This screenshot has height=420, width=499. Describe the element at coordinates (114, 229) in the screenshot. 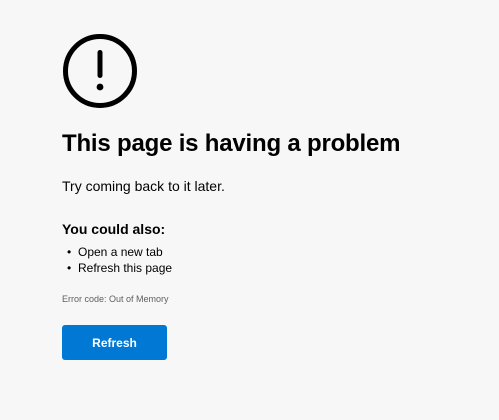

I see `suggestions-heading: You could also:` at that location.